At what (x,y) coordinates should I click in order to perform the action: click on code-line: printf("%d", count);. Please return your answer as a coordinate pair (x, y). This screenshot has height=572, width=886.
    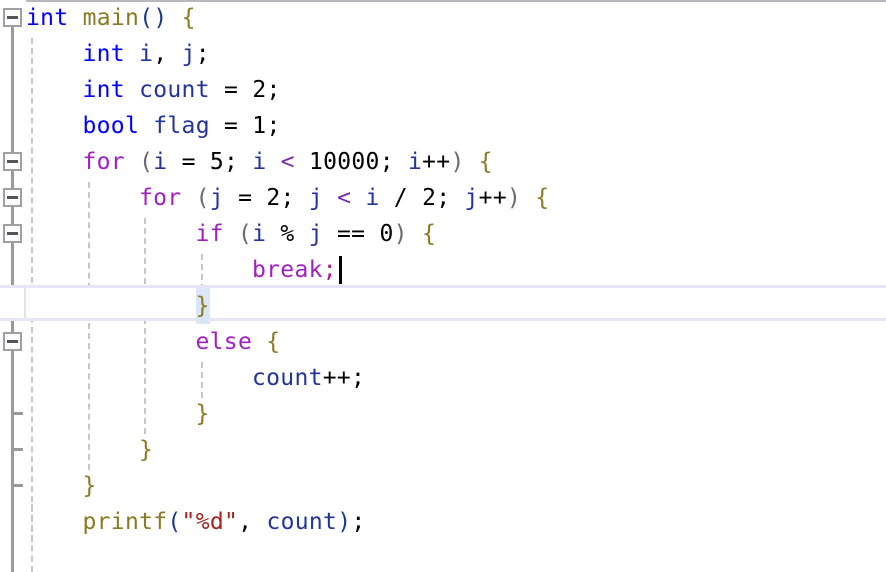
    Looking at the image, I should click on (443, 522).